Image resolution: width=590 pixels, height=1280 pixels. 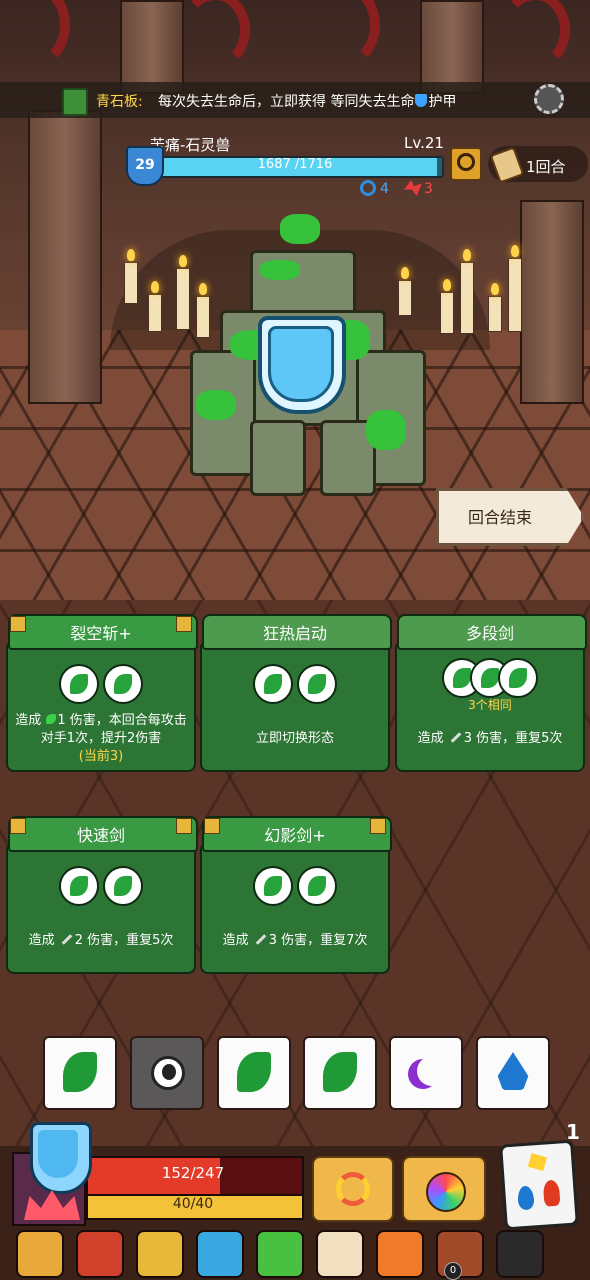 I want to click on skill-card-split-slash: 裂空斩+ 造成 1 伤害，本回合每攻击对手1次，提升2伤害 (当前3), so click(x=102, y=692).